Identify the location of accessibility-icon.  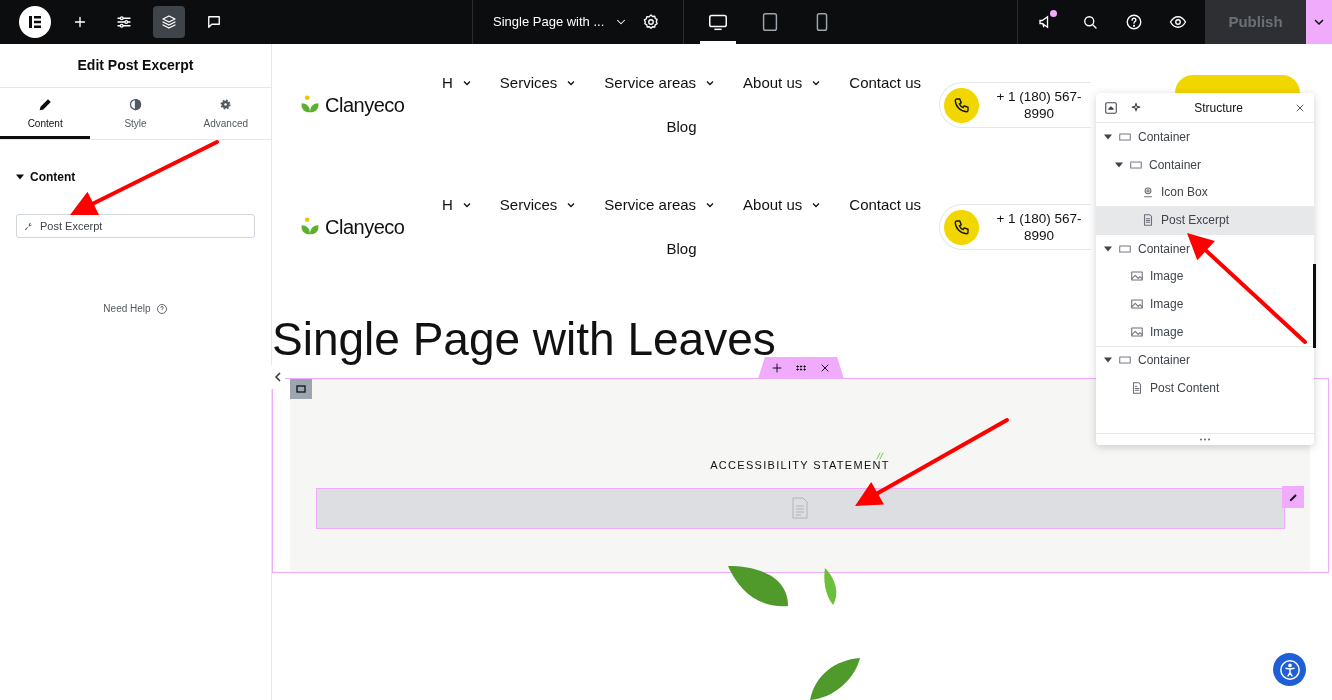
(1289, 669).